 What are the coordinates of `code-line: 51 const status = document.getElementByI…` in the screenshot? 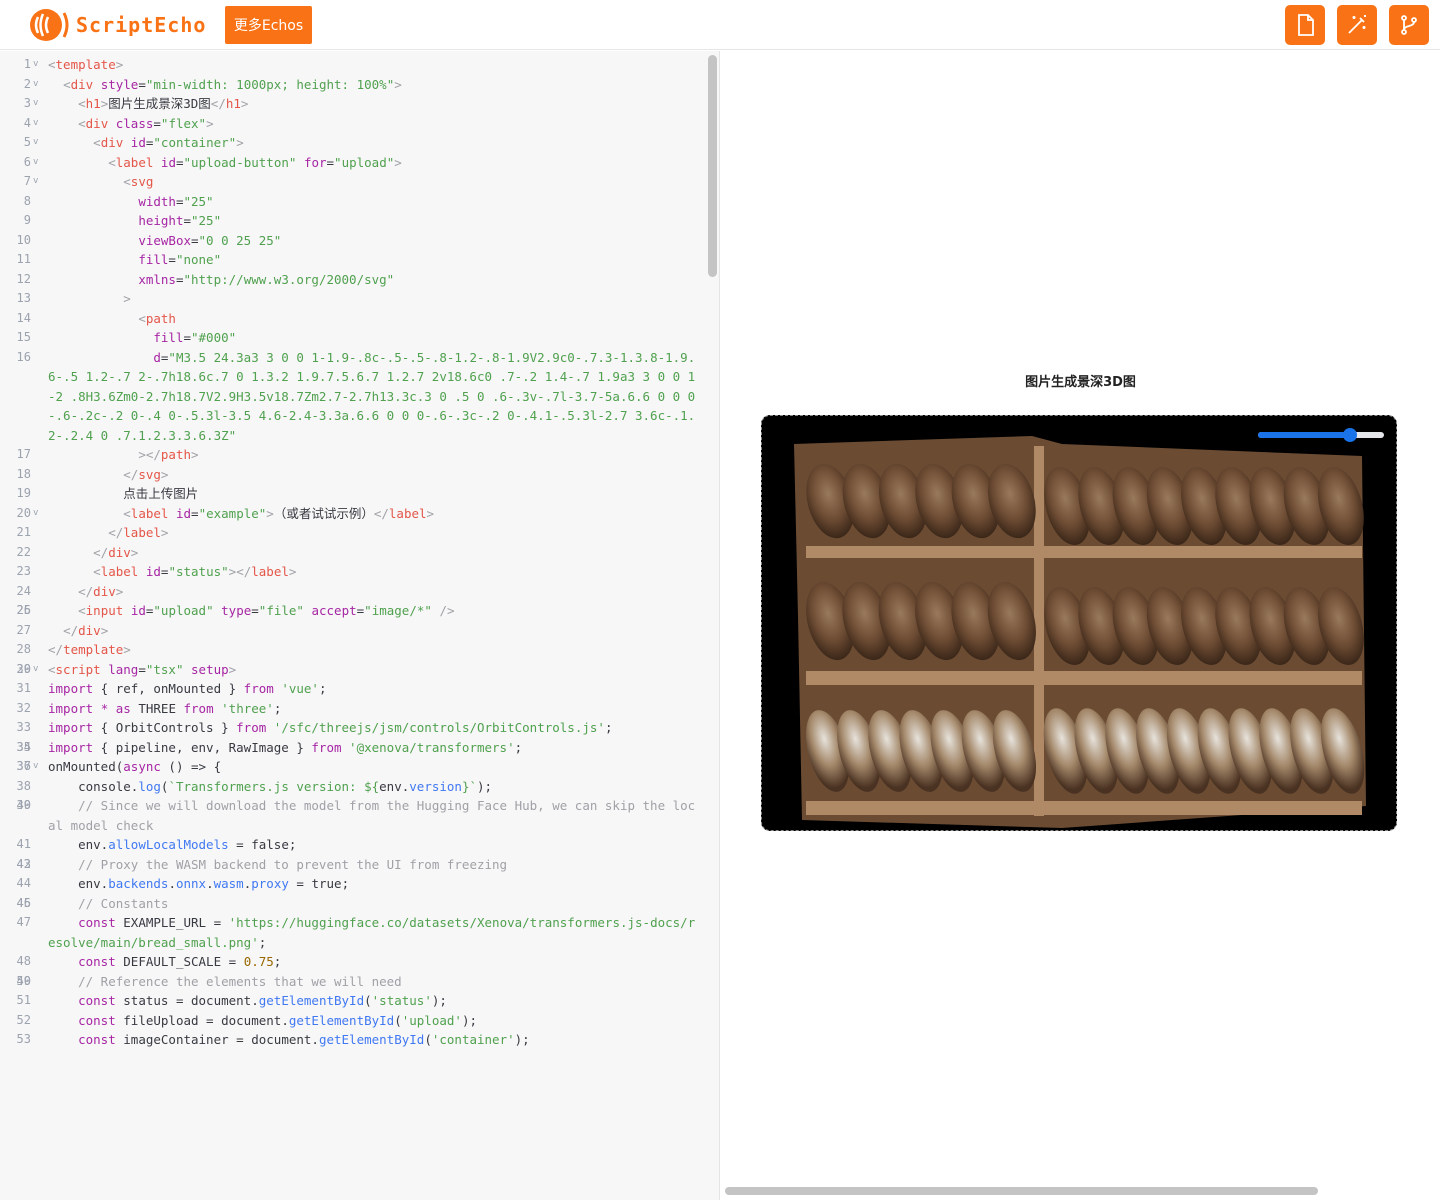 It's located at (357, 1001).